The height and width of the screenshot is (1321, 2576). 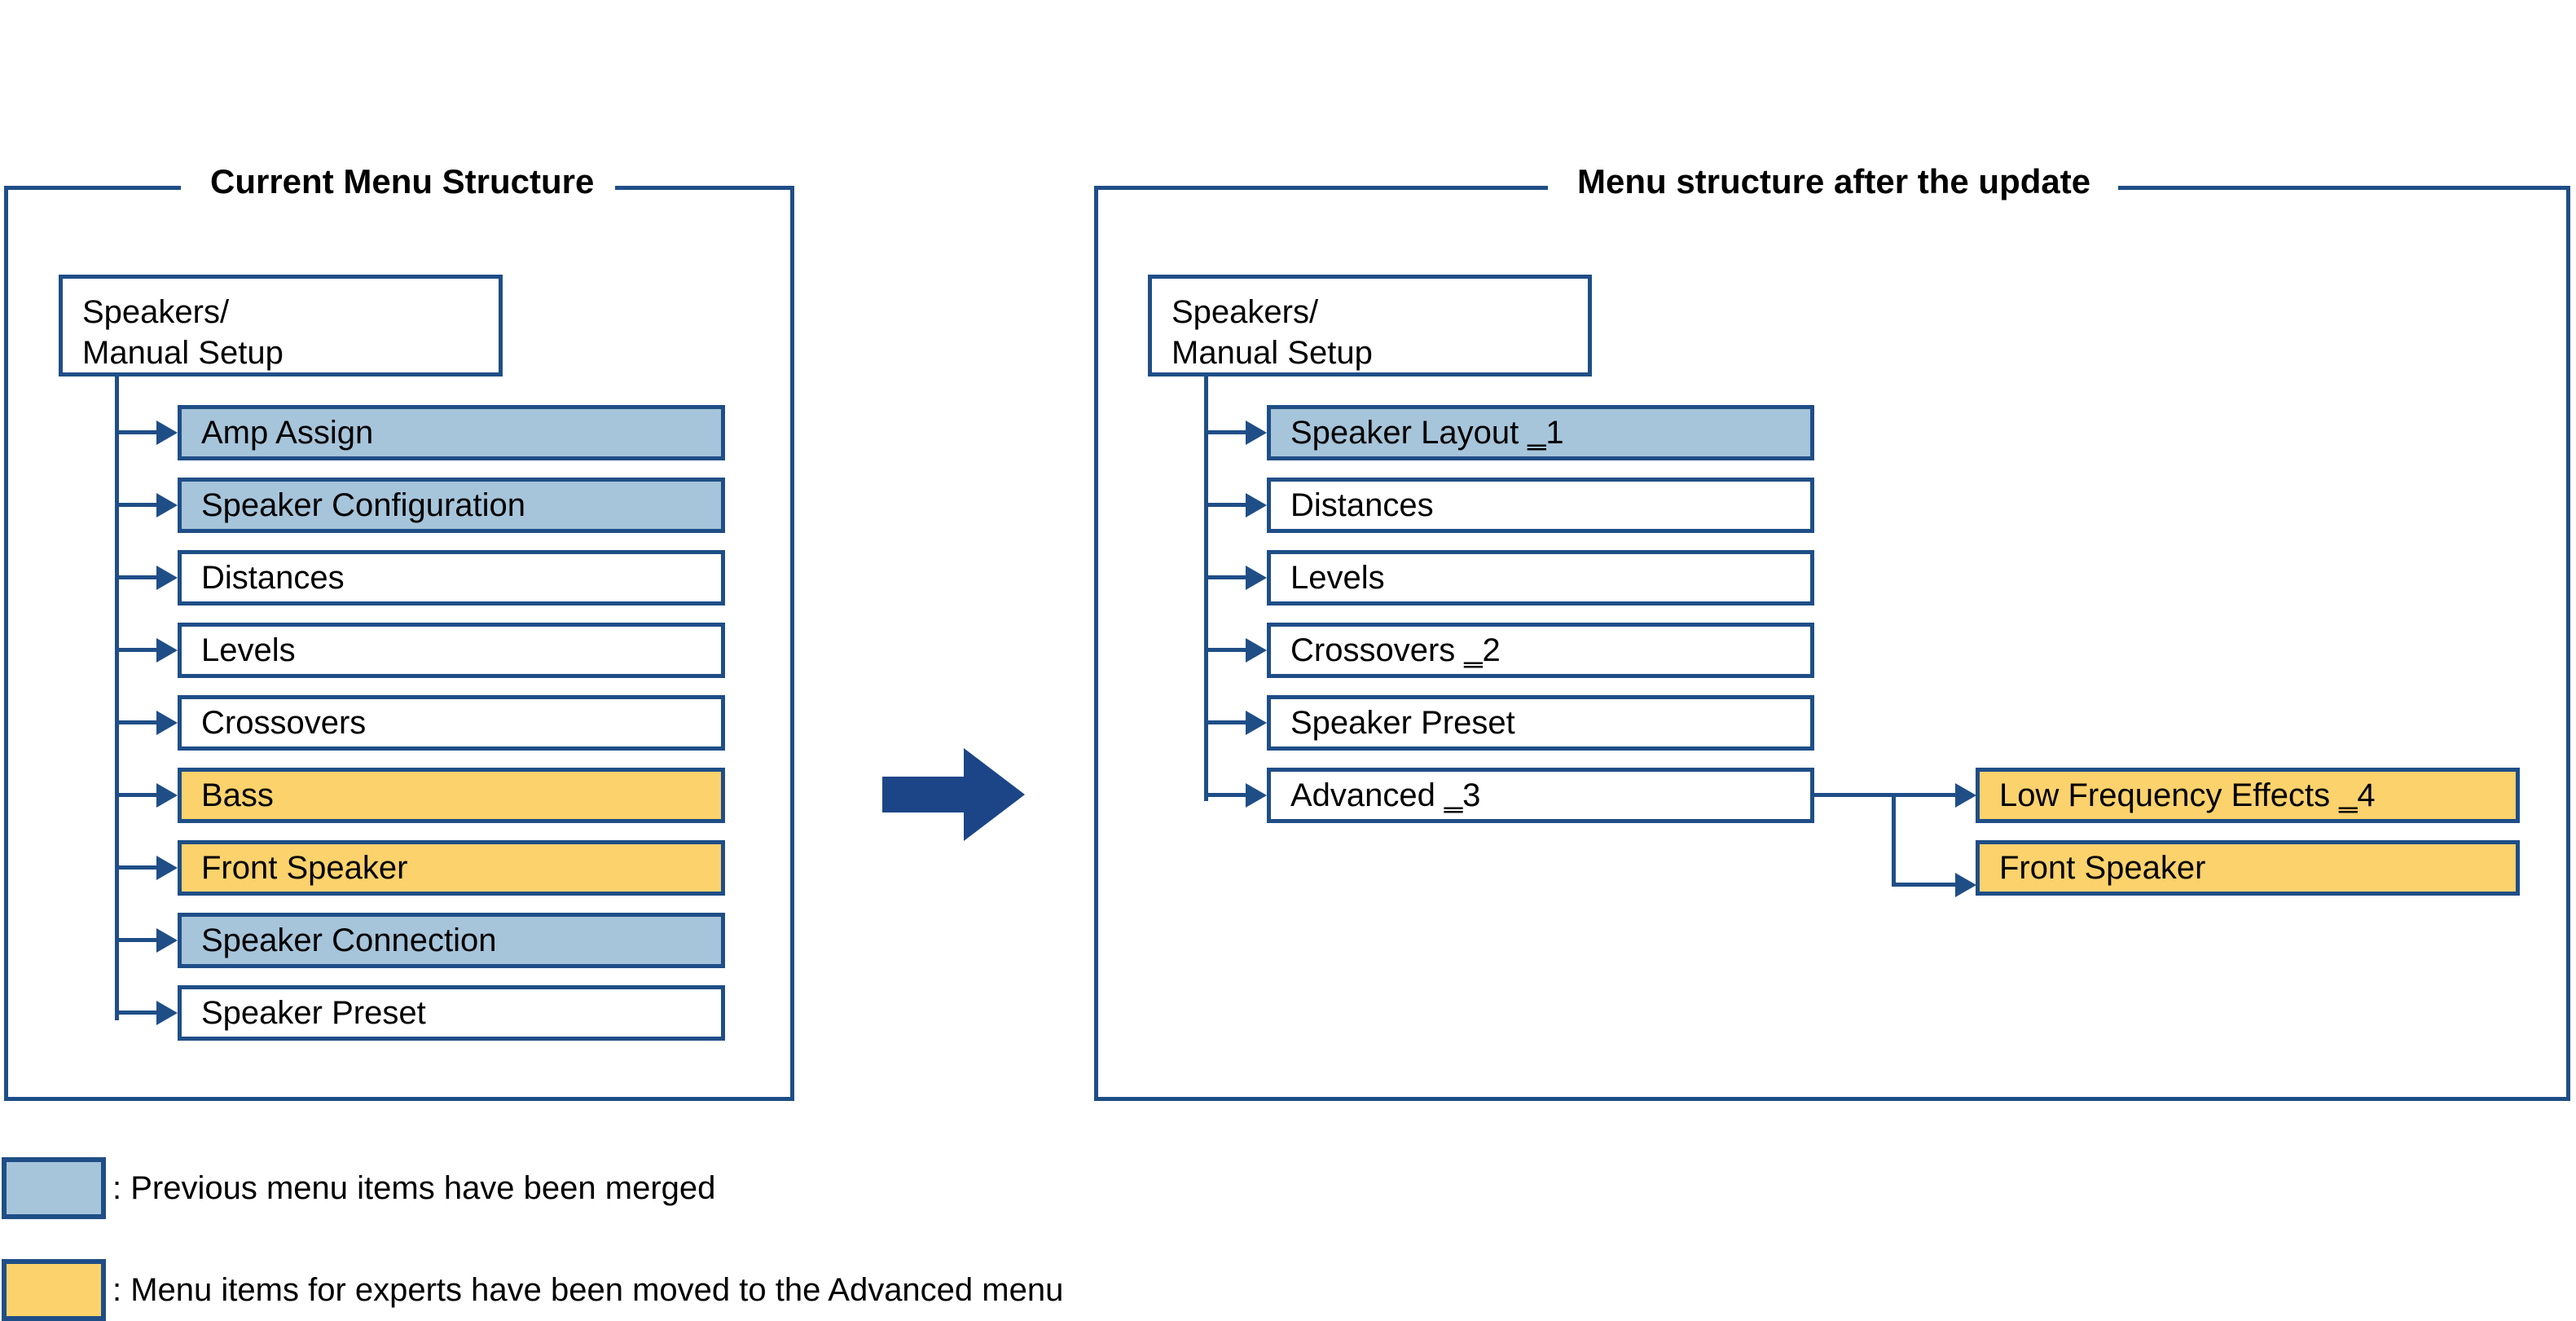 I want to click on advanced-arrowhead-lfe, so click(x=1965, y=795).